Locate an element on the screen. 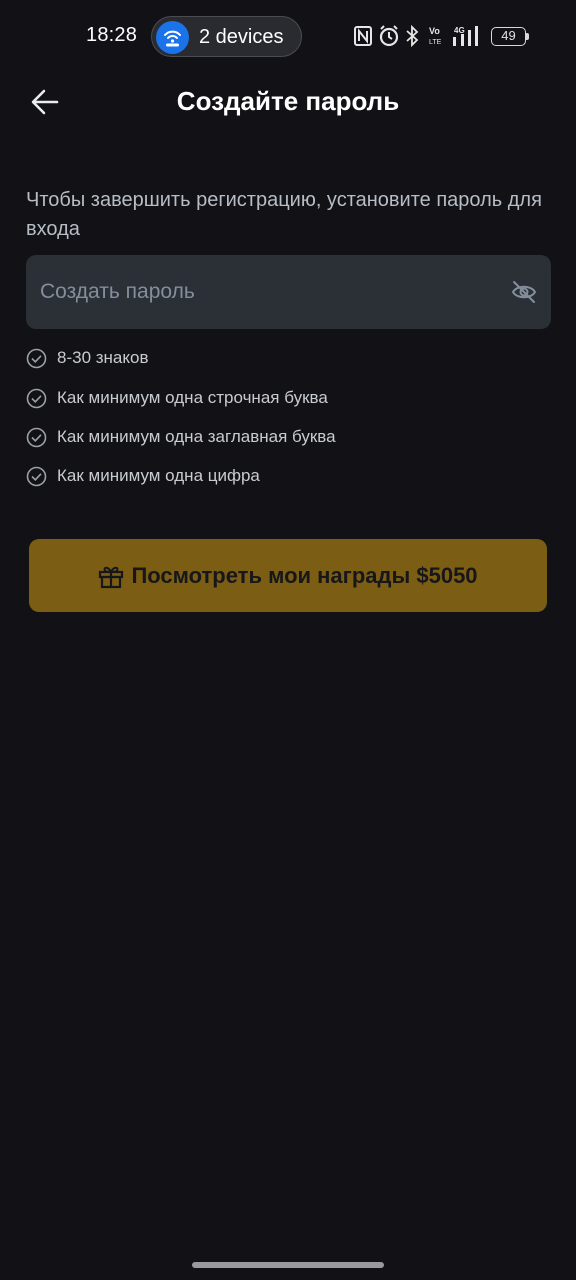 This screenshot has width=576, height=1280. rule-item: Как минимум одна цифра is located at coordinates (286, 477).